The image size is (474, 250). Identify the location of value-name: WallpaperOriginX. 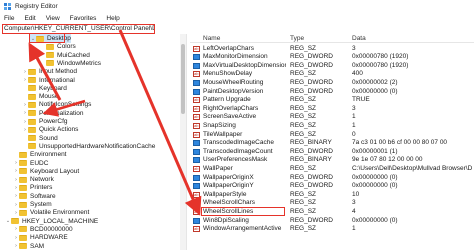
(228, 177).